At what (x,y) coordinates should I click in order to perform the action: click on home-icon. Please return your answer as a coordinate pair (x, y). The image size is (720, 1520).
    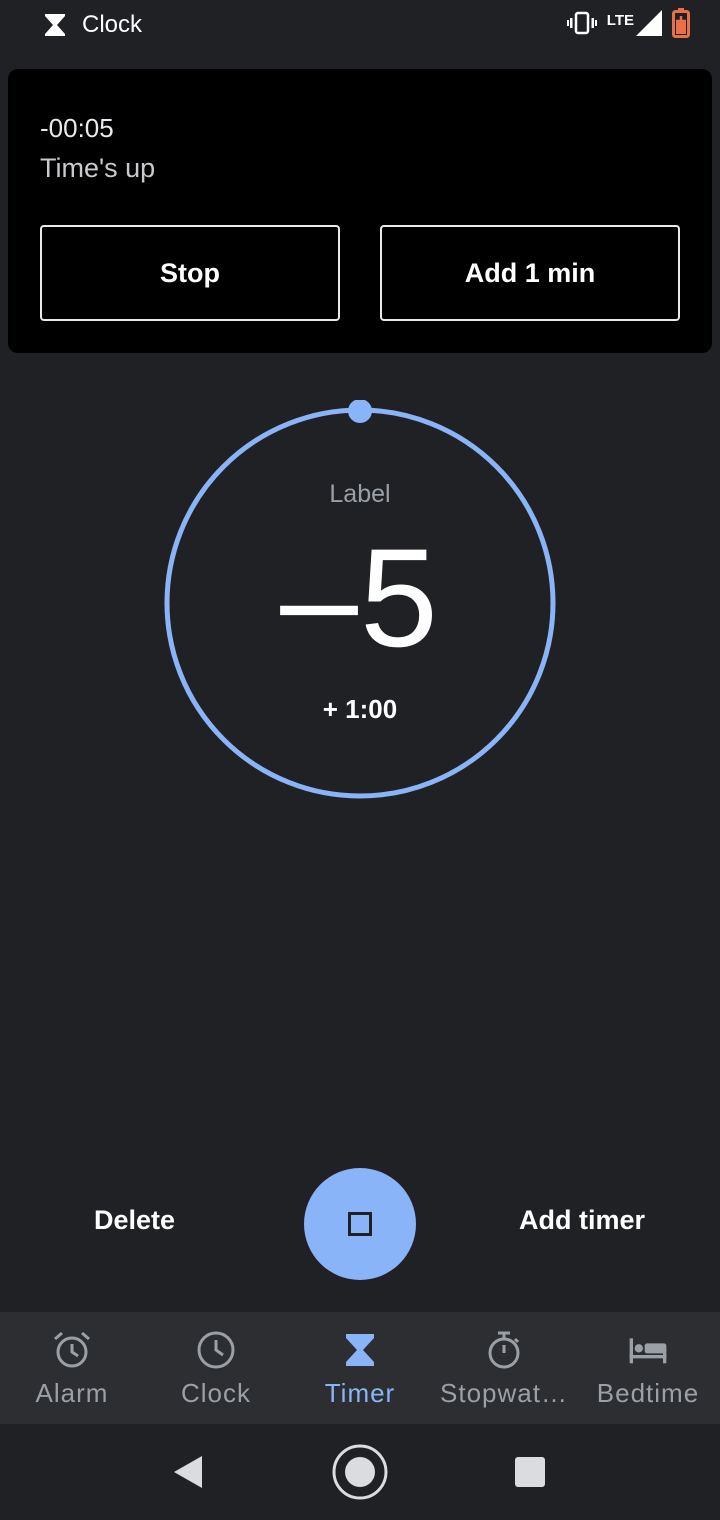
    Looking at the image, I should click on (360, 1472).